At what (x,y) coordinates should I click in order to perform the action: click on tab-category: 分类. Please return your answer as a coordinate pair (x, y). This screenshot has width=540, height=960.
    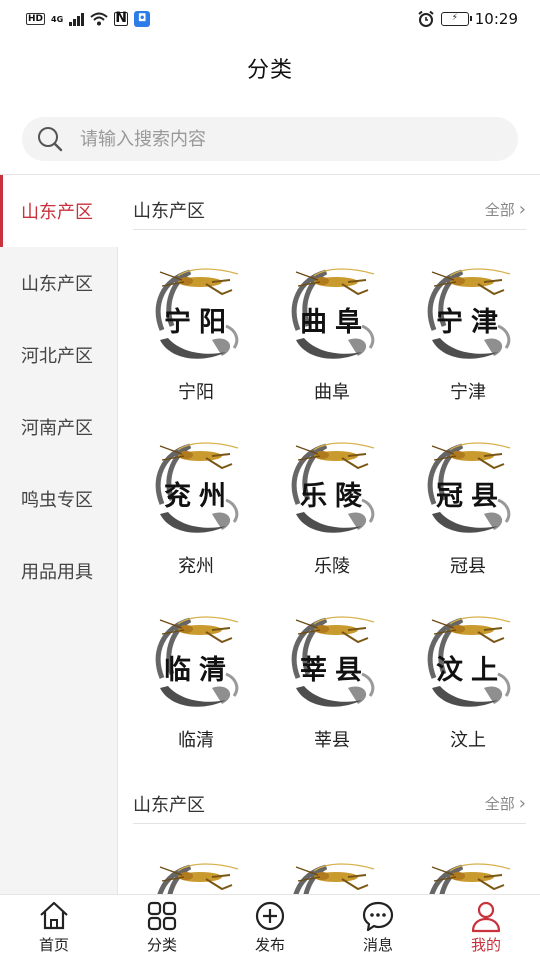
    Looking at the image, I should click on (162, 927).